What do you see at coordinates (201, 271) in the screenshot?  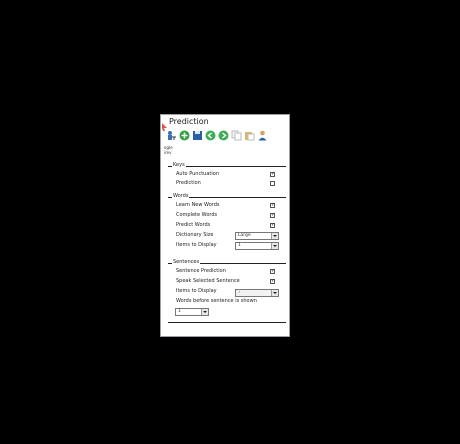 I see `sentence-prediction-label: Sentence Prediction` at bounding box center [201, 271].